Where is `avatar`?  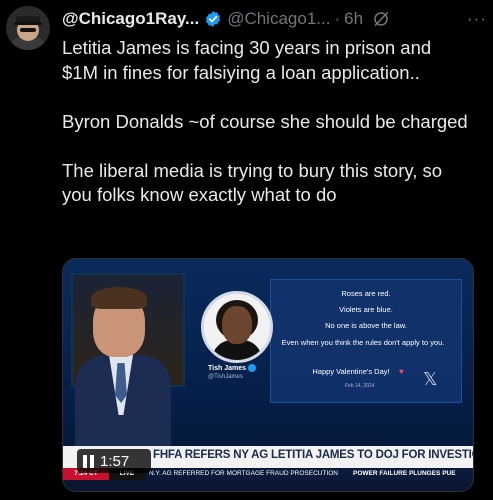 avatar is located at coordinates (28, 28).